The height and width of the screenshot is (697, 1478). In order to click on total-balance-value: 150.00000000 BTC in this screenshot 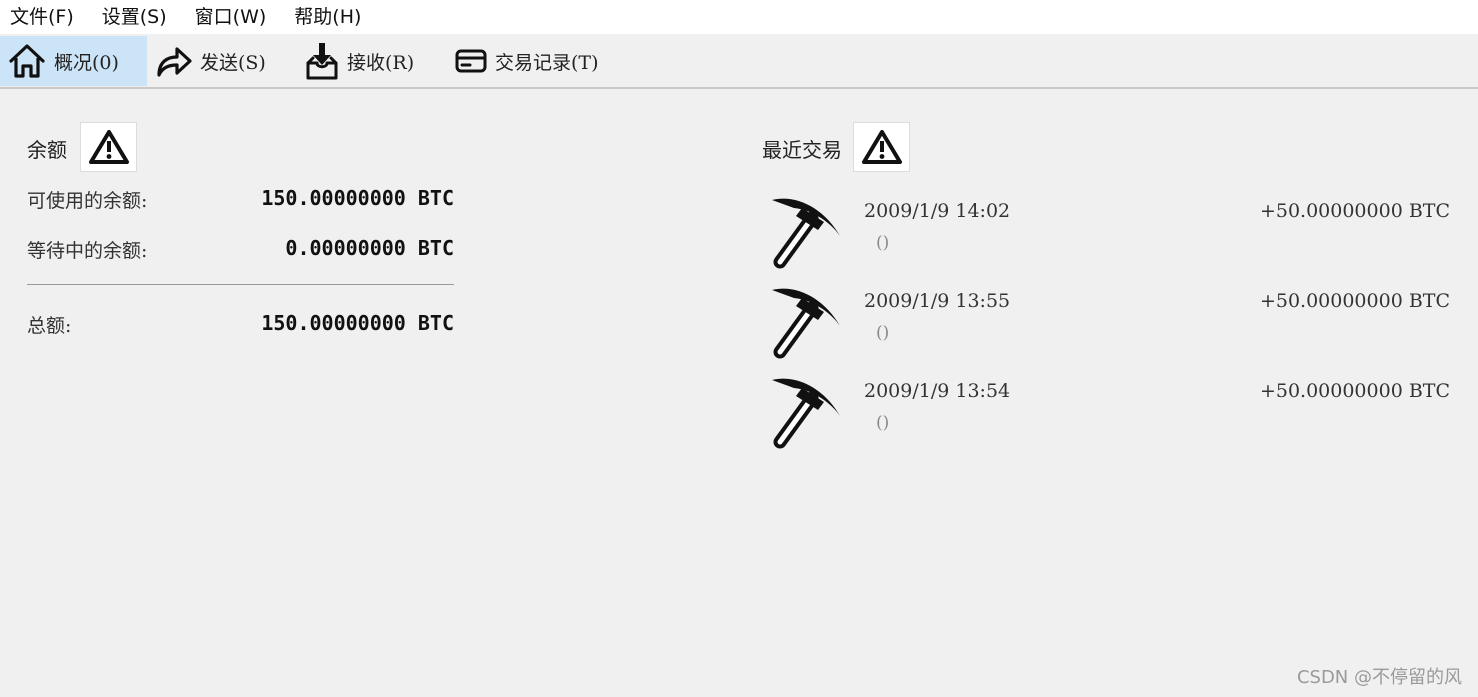, I will do `click(357, 323)`.